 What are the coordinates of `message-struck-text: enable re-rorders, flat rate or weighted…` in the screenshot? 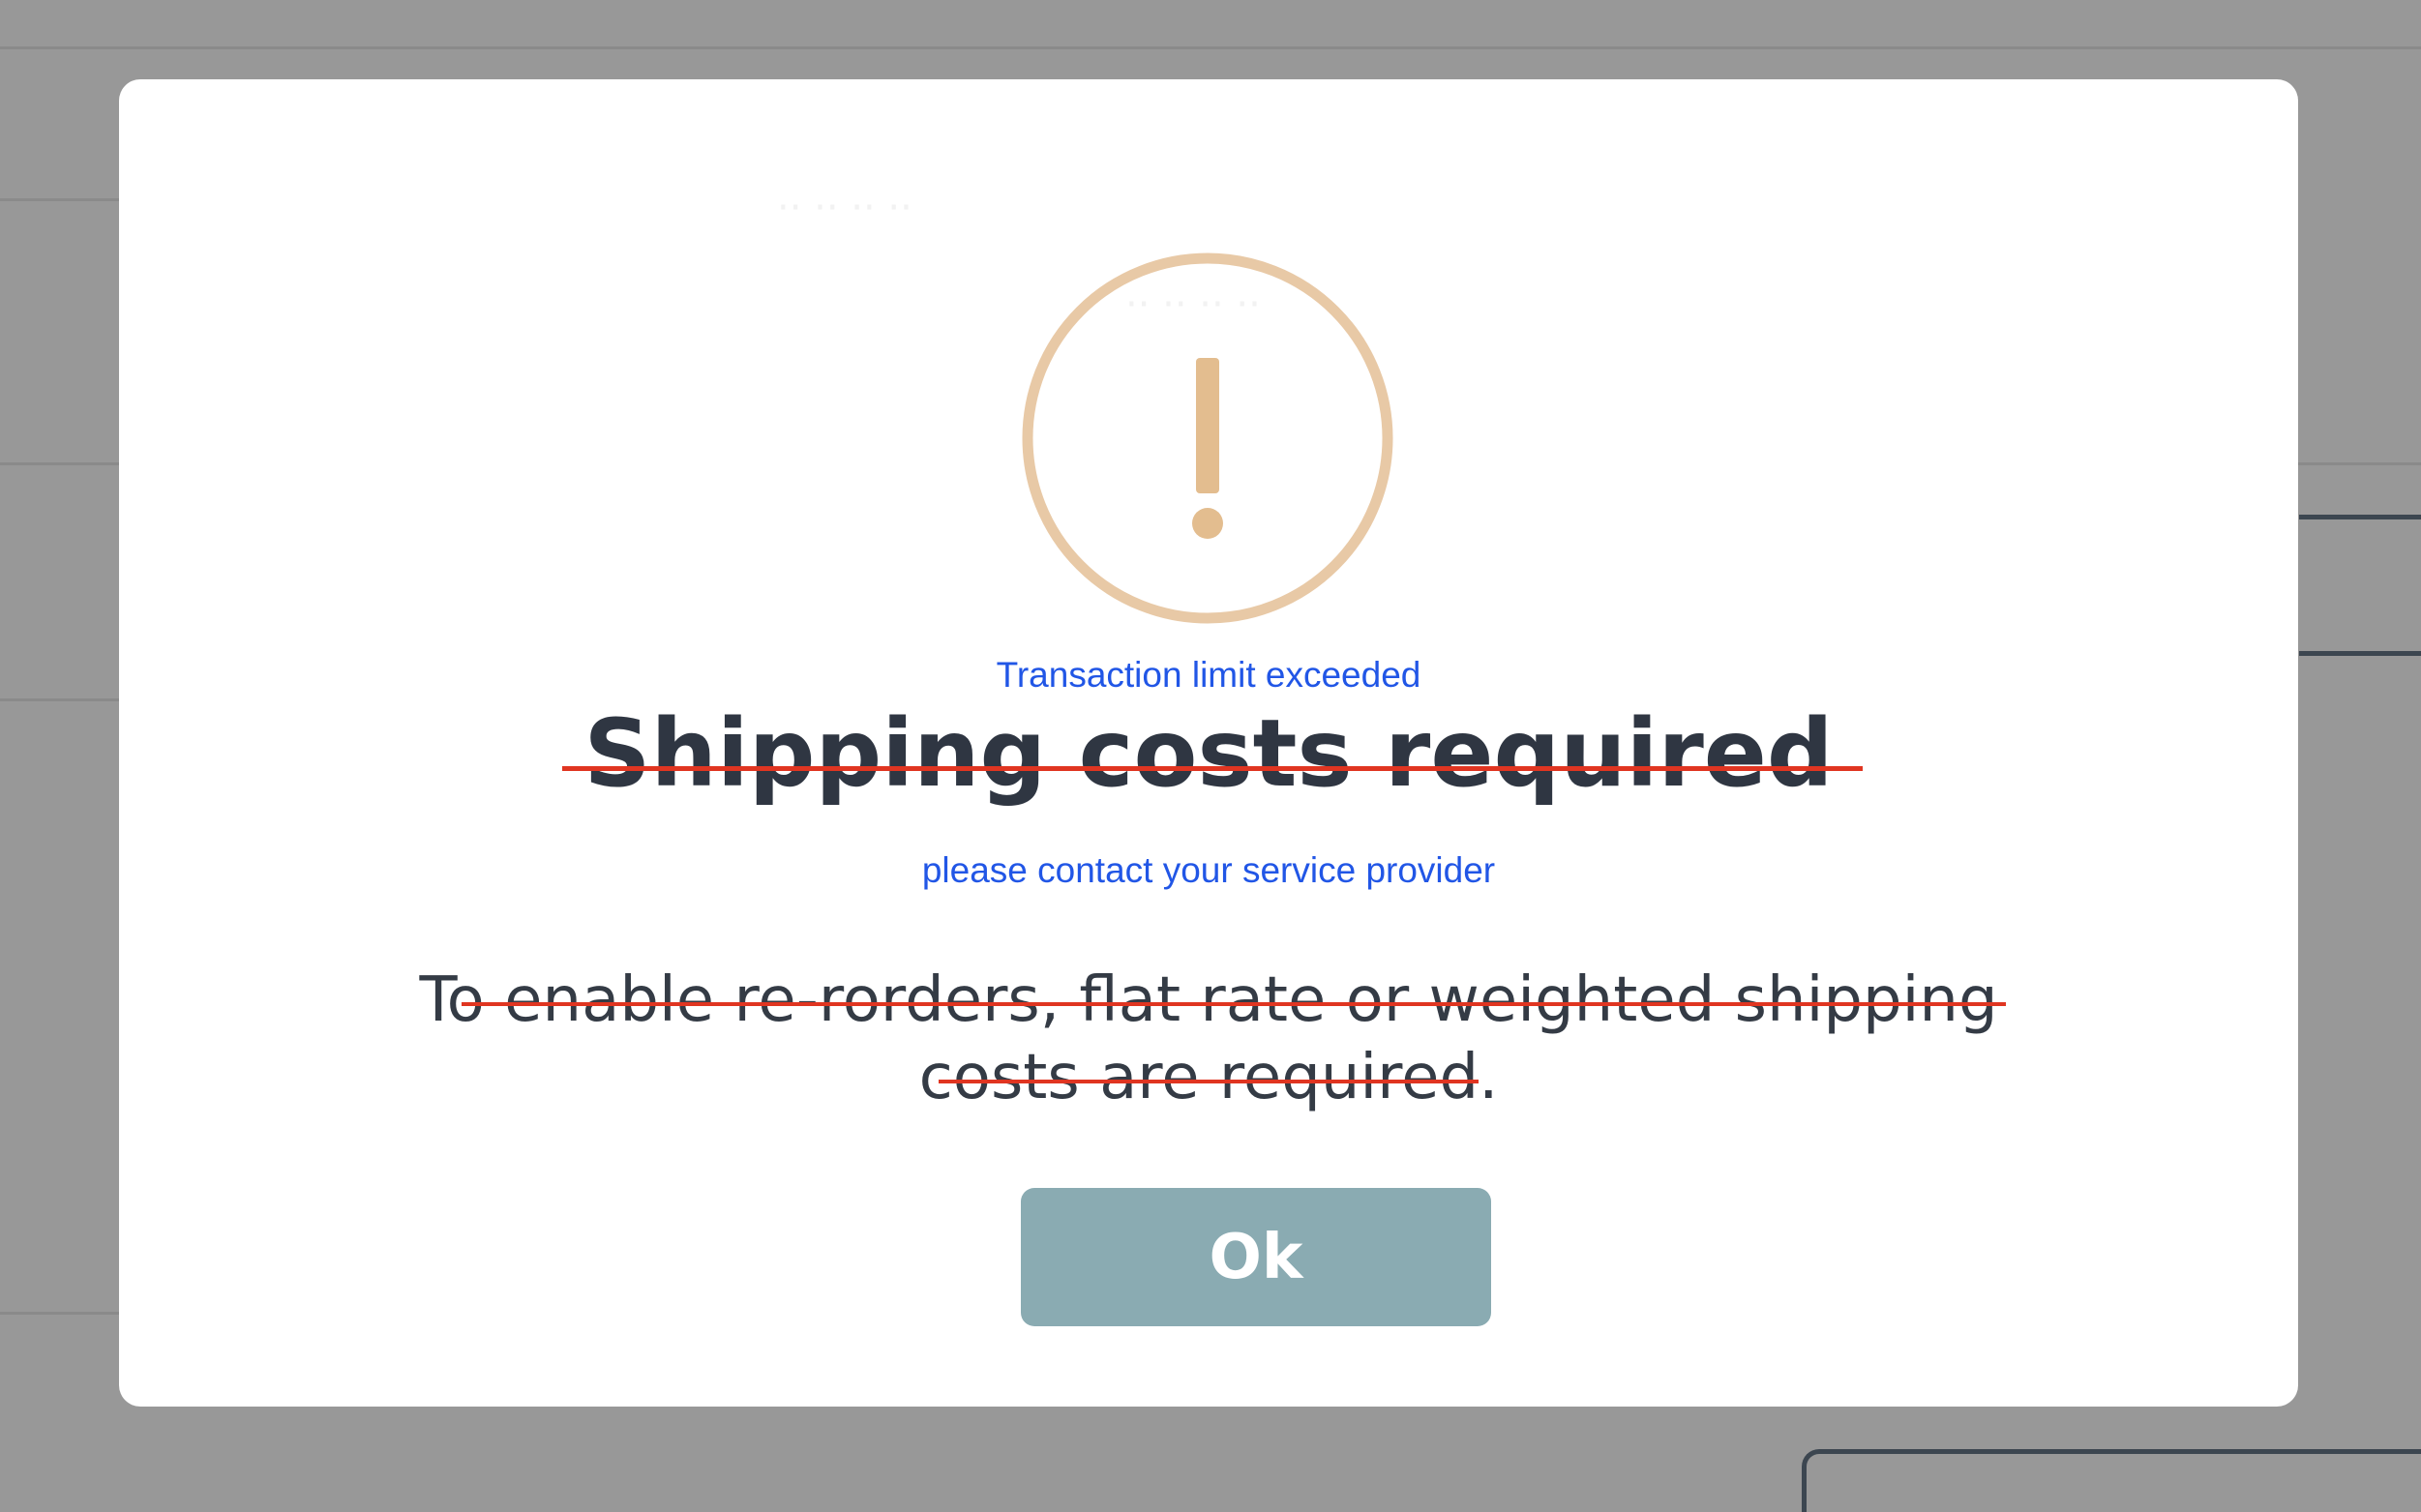 It's located at (1241, 1000).